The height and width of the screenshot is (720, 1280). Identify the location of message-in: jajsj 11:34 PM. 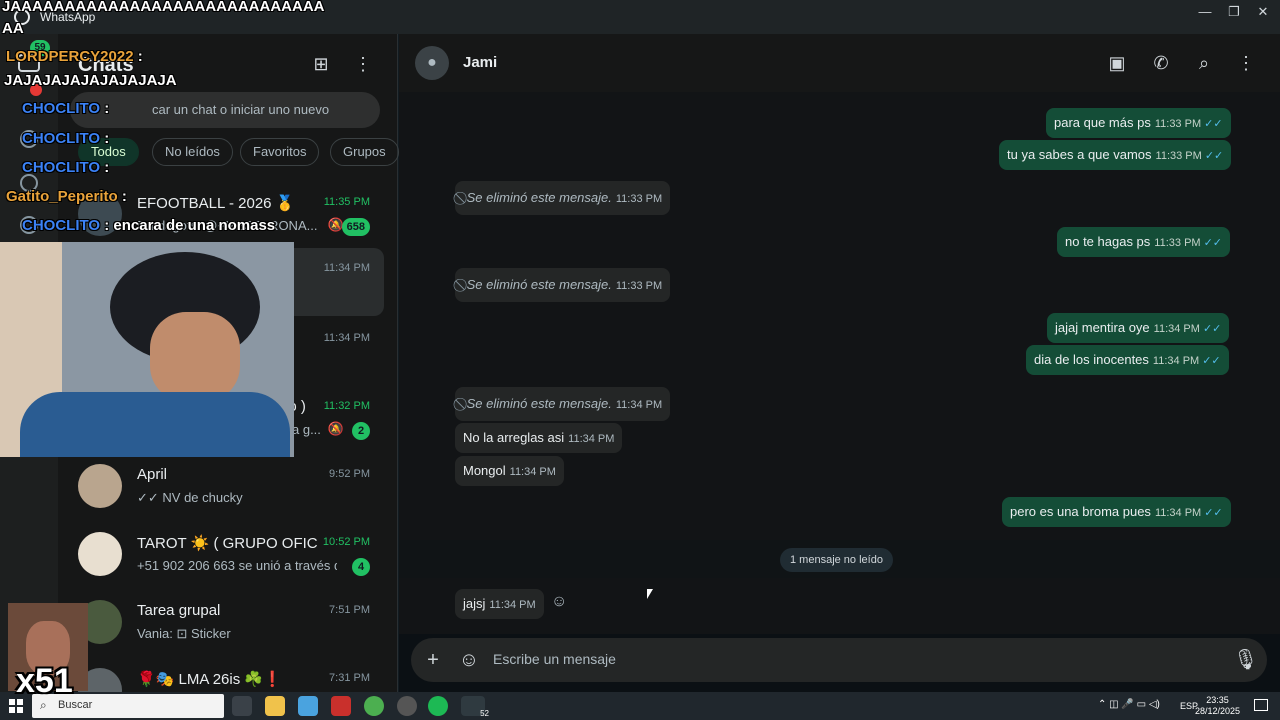
(499, 604).